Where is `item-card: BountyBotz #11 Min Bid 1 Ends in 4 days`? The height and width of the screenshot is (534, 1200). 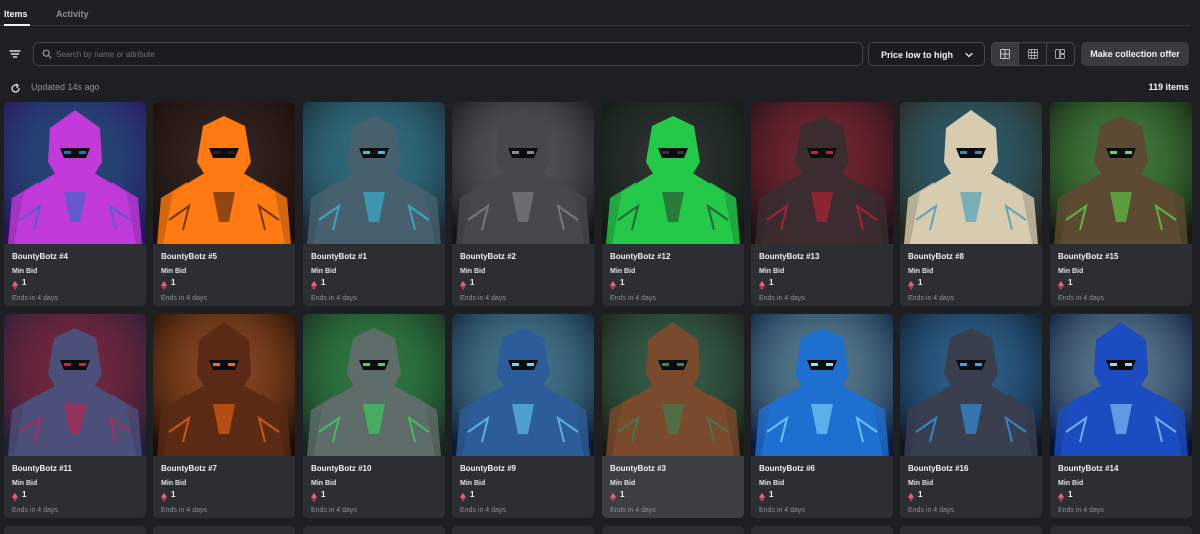
item-card: BountyBotz #11 Min Bid 1 Ends in 4 days is located at coordinates (75, 416).